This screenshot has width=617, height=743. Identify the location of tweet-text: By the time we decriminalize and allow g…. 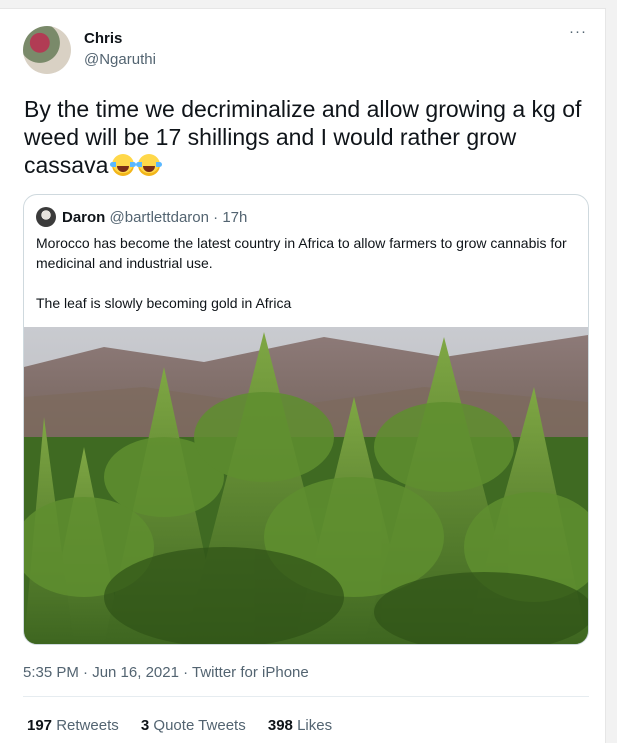
(309, 137).